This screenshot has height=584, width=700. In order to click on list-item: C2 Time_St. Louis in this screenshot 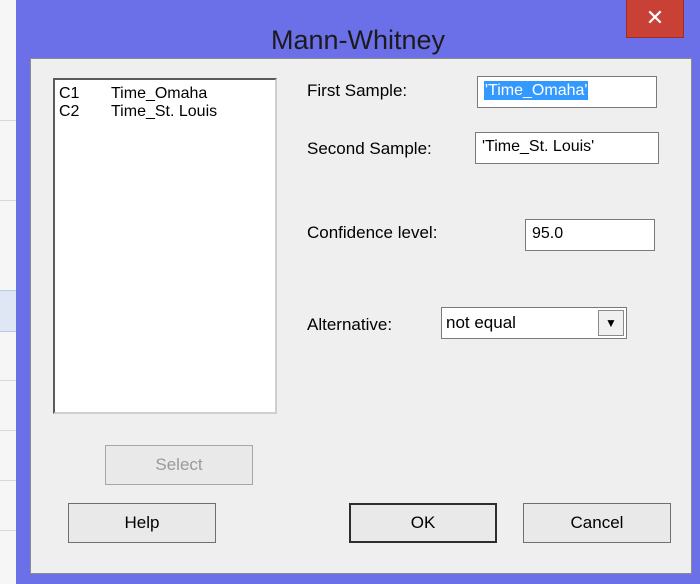, I will do `click(138, 112)`.